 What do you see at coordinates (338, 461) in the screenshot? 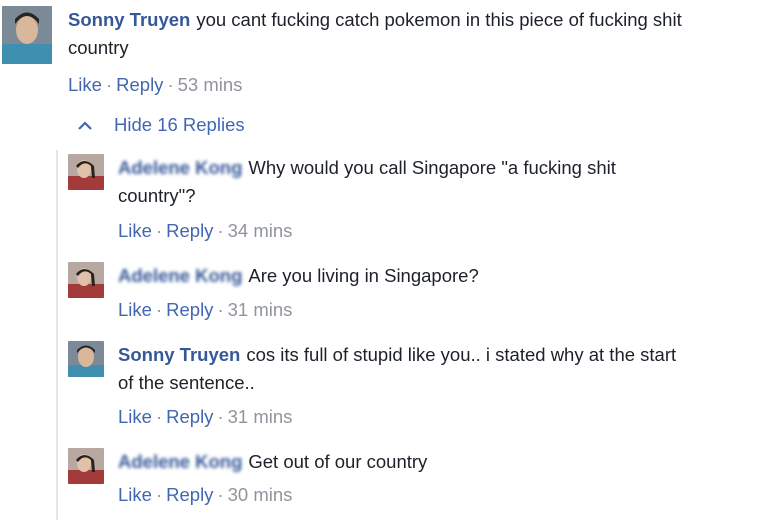
I see `reply-text: Get out of our country` at bounding box center [338, 461].